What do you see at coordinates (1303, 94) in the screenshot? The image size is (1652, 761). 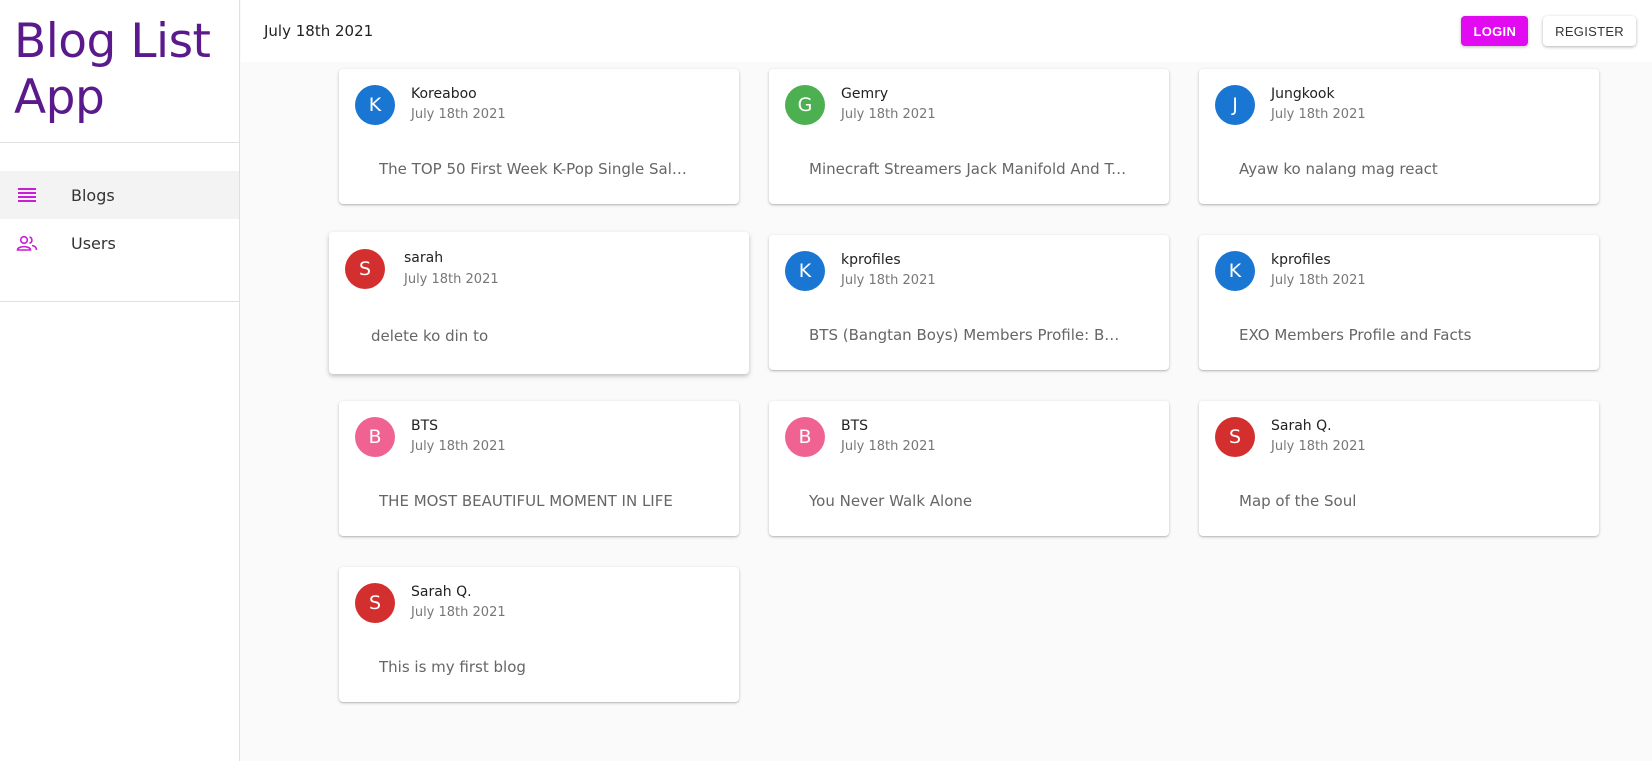 I see `author-name: Jungkook` at bounding box center [1303, 94].